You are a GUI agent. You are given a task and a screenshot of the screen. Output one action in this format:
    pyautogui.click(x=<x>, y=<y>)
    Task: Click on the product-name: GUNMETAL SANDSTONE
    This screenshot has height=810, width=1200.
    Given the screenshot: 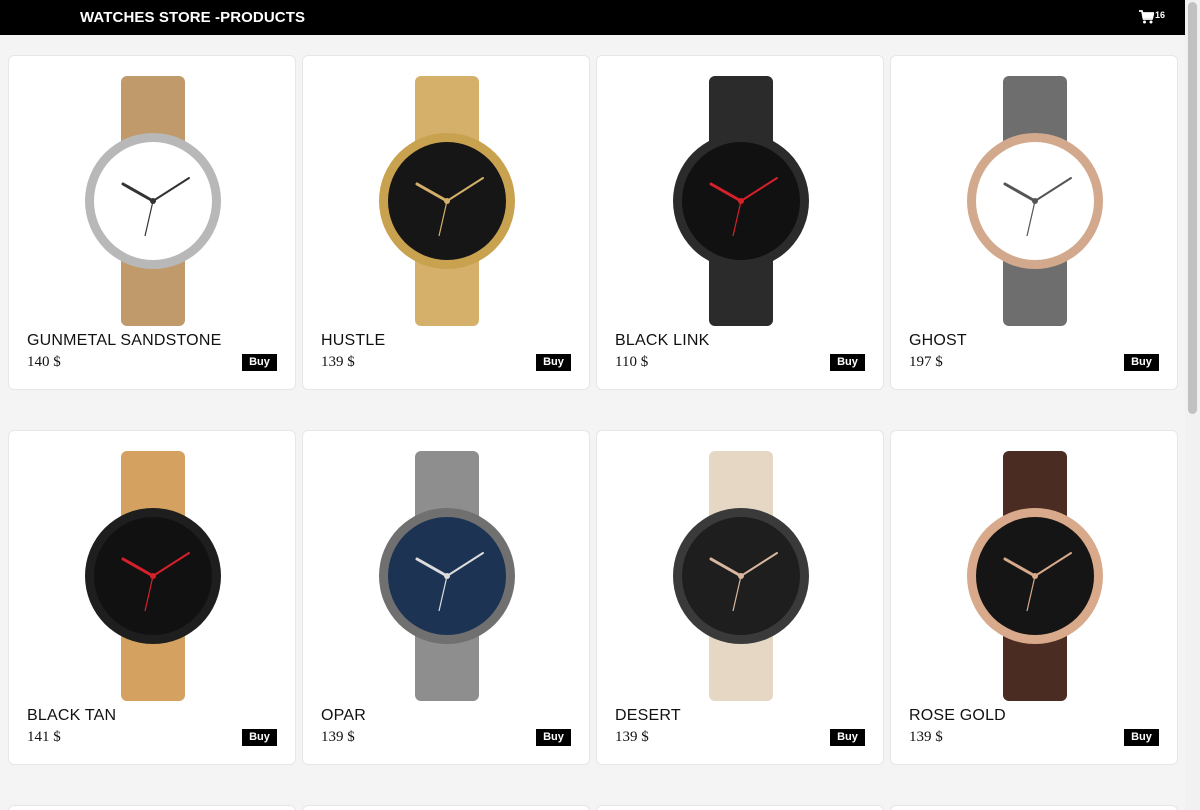 What is the action you would take?
    pyautogui.click(x=124, y=340)
    